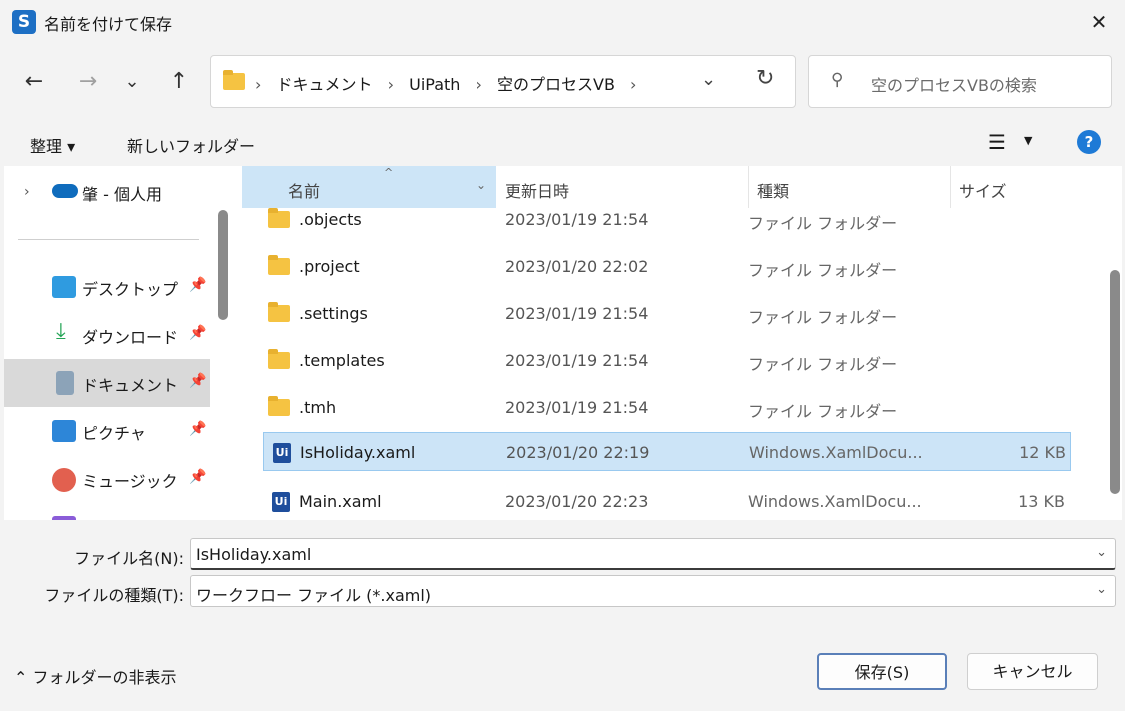  What do you see at coordinates (667, 407) in the screenshot?
I see `file-row: .tmh 2023/01/19 21:54 ファイル フォルダー` at bounding box center [667, 407].